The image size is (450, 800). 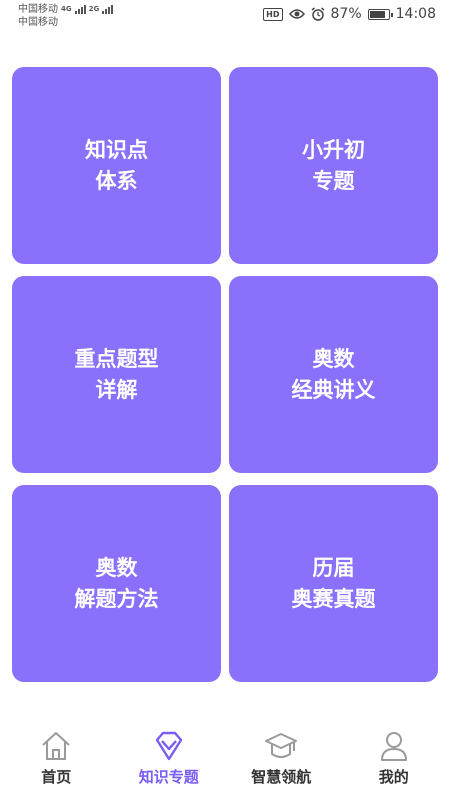 What do you see at coordinates (333, 165) in the screenshot?
I see `tile-primary-to-junior: 小升初 专题` at bounding box center [333, 165].